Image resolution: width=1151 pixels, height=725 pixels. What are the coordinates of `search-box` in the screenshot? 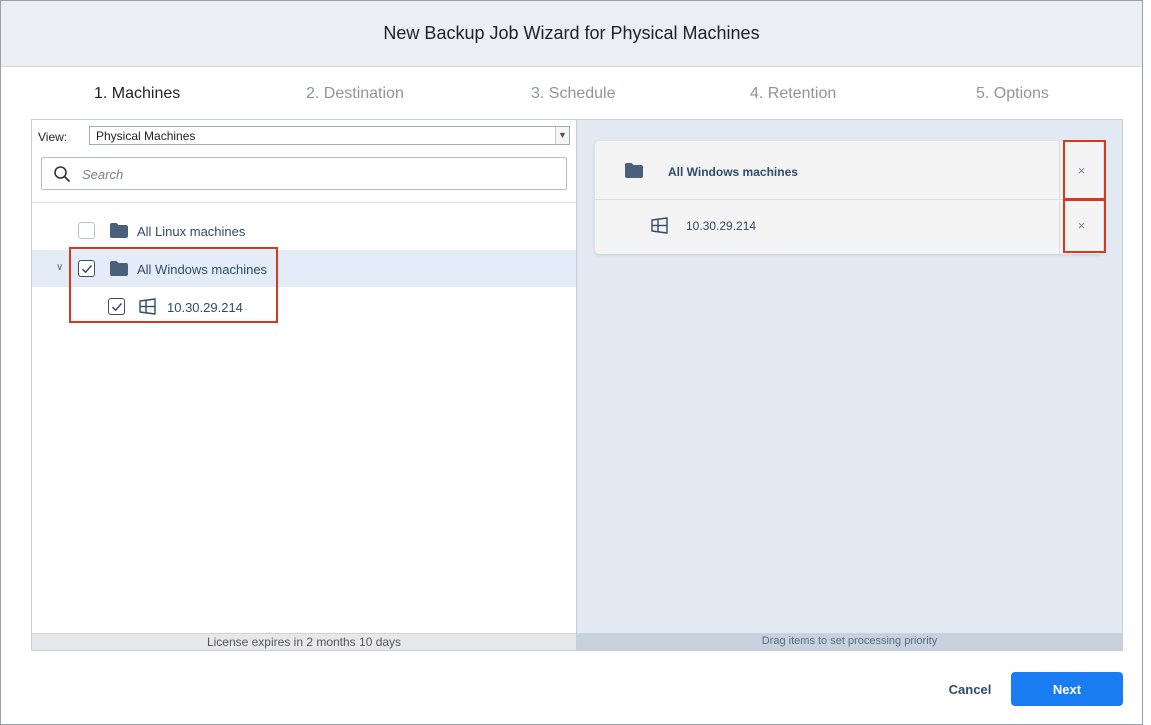 It's located at (304, 173).